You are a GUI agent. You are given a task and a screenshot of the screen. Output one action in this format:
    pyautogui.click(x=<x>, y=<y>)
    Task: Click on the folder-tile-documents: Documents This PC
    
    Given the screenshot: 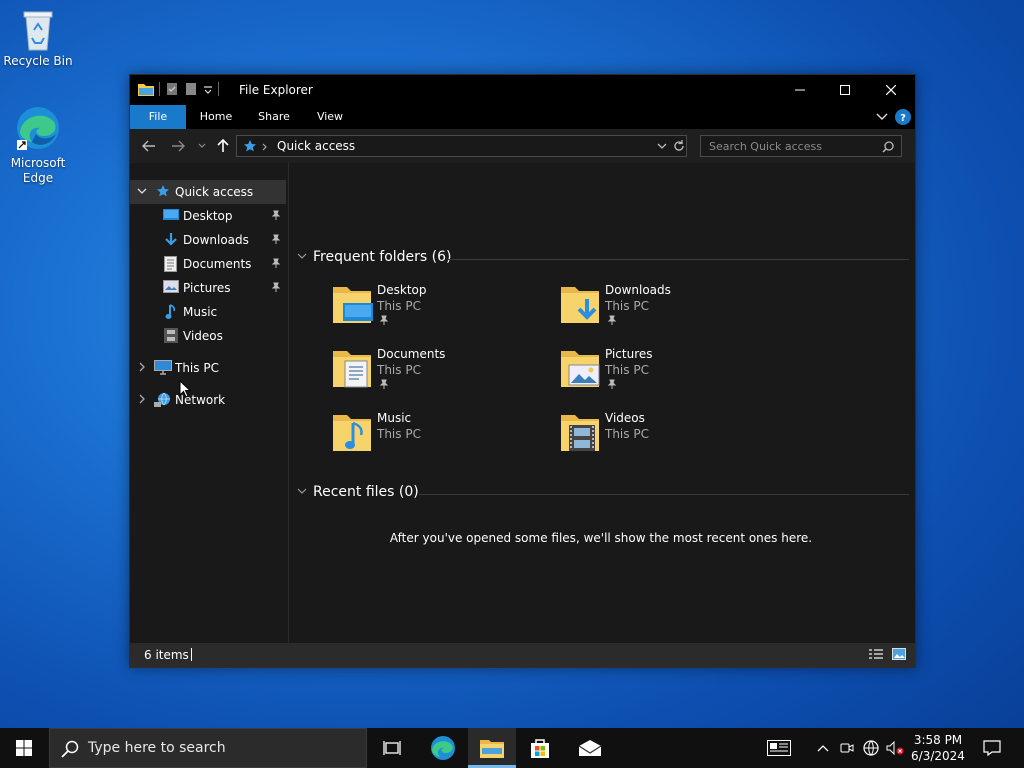 What is the action you would take?
    pyautogui.click(x=441, y=377)
    